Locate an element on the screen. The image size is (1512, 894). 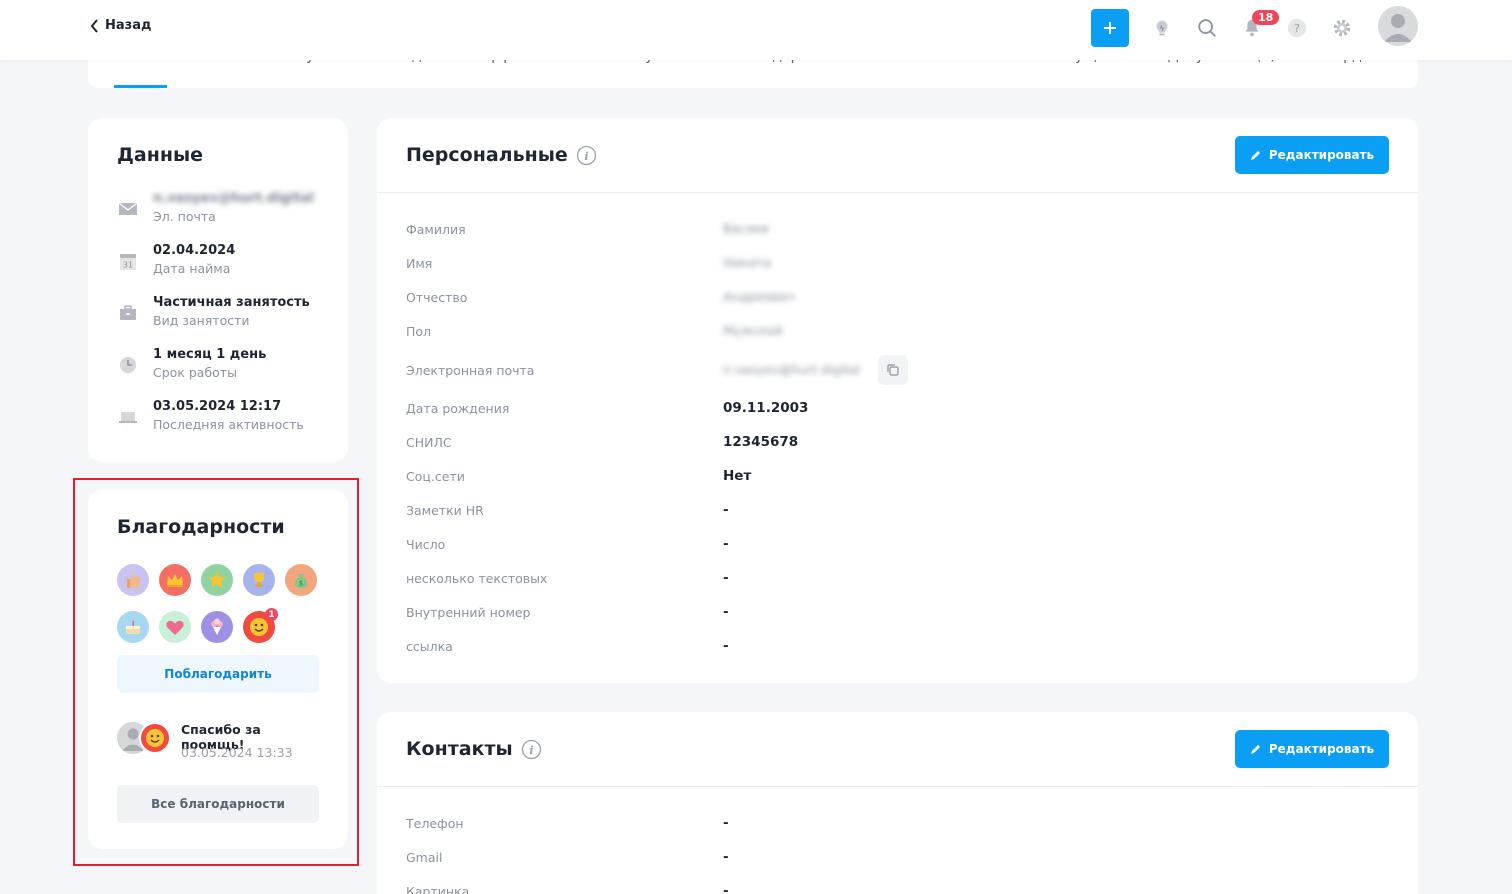
thanks-card-title: Благодарности is located at coordinates (201, 527).